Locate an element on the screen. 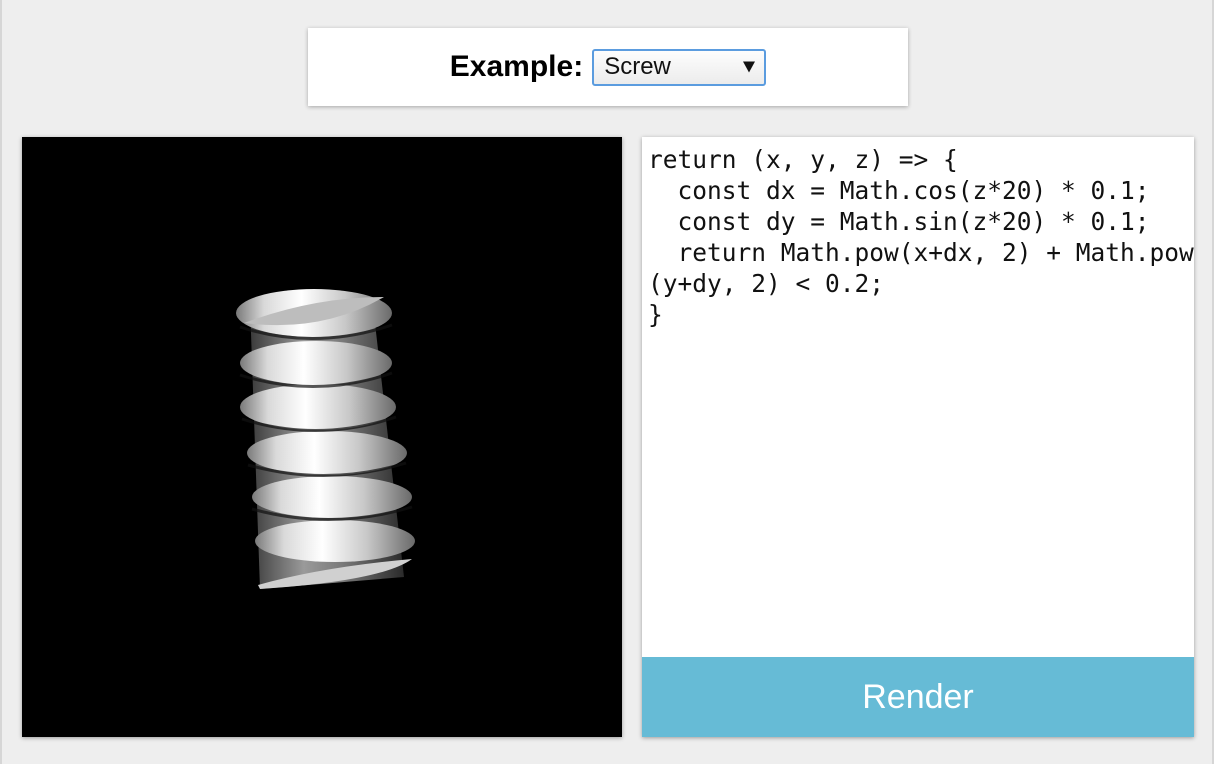 The height and width of the screenshot is (764, 1214). example-label: Example: is located at coordinates (516, 66).